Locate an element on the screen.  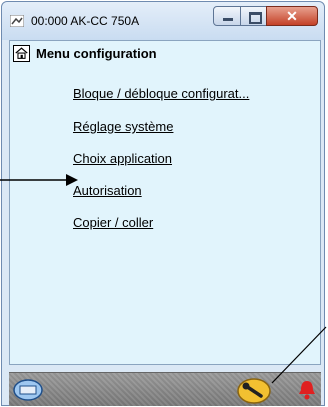
minimize-button is located at coordinates (227, 16).